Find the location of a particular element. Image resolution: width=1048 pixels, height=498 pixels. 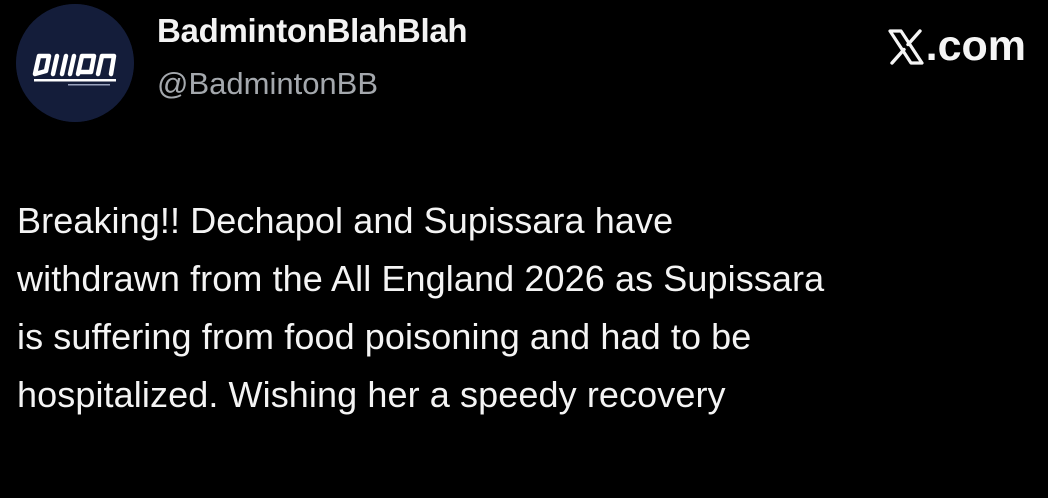

avatar is located at coordinates (75, 63).